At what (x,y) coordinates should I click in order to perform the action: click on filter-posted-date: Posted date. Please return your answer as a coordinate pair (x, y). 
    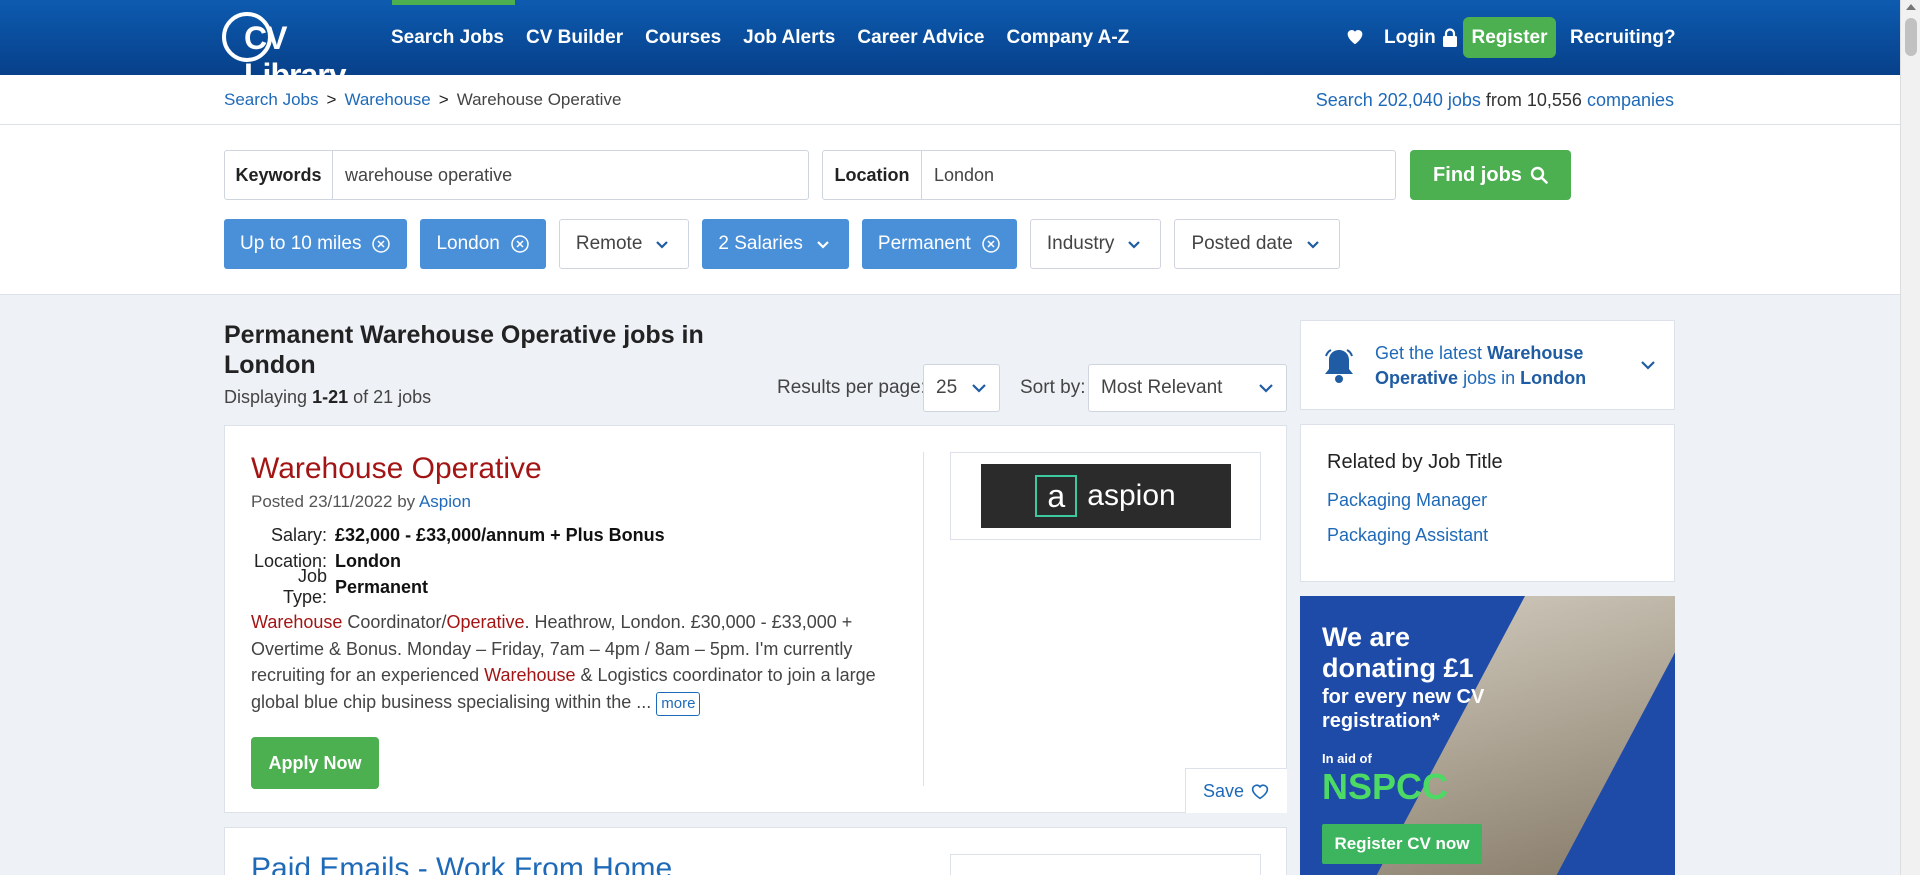
    Looking at the image, I should click on (1257, 244).